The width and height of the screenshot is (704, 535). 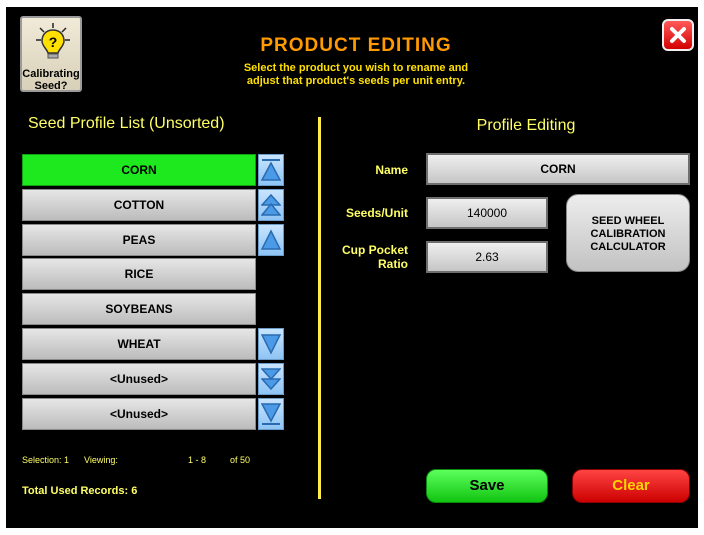 I want to click on calibrating-seed-button: ? Calibrating Seed?, so click(x=51, y=54).